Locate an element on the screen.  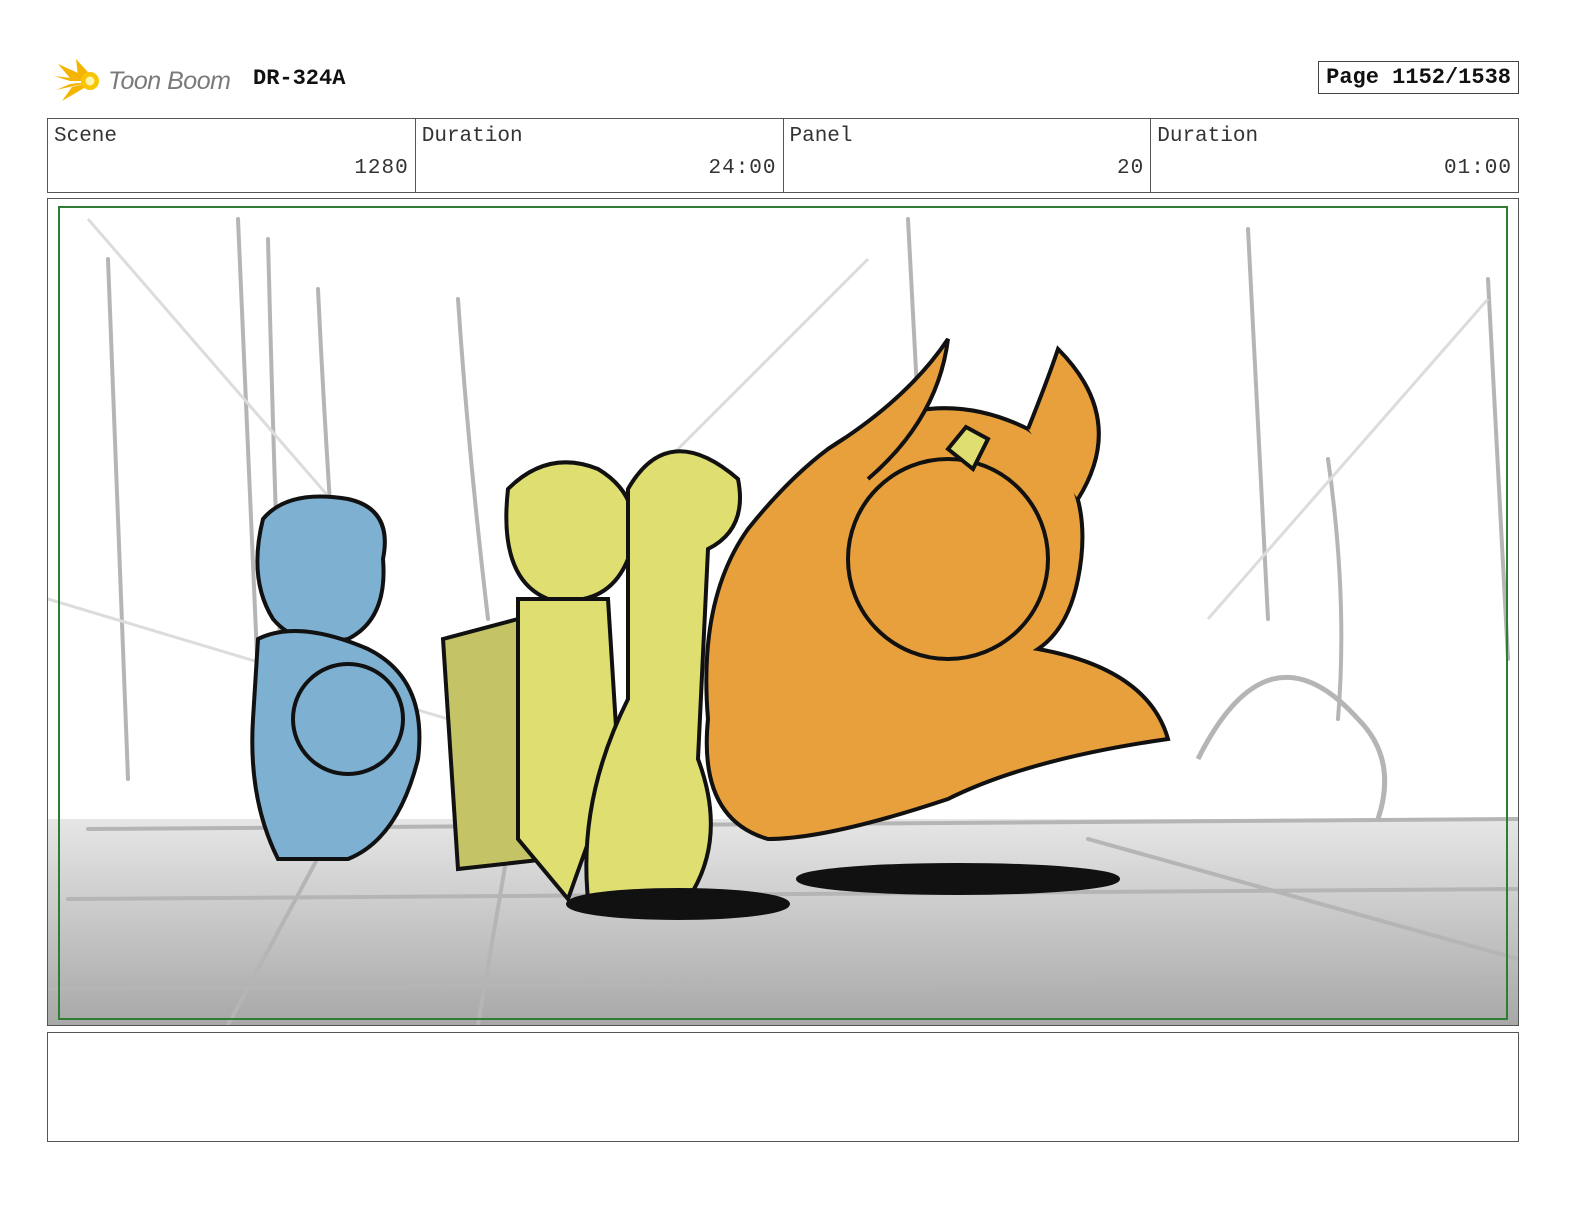
panel-duration-value: 01:00 is located at coordinates (1477, 168).